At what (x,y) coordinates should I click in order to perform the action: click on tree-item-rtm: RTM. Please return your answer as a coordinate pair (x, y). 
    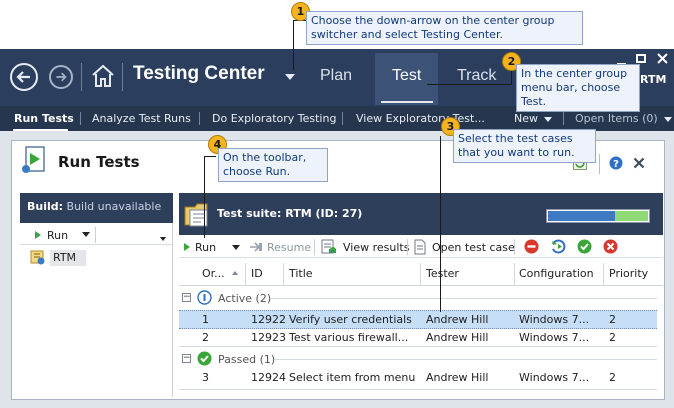
    Looking at the image, I should click on (68, 258).